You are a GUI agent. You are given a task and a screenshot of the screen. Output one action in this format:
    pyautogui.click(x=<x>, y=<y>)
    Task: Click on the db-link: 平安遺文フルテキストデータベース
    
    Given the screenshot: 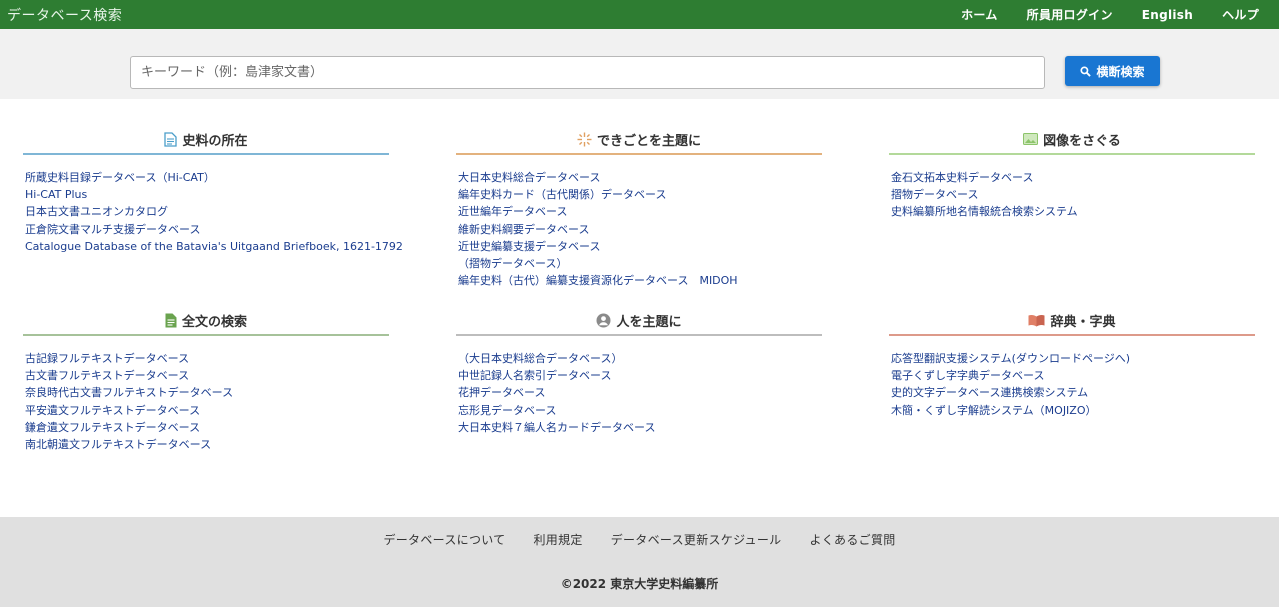 What is the action you would take?
    pyautogui.click(x=112, y=410)
    